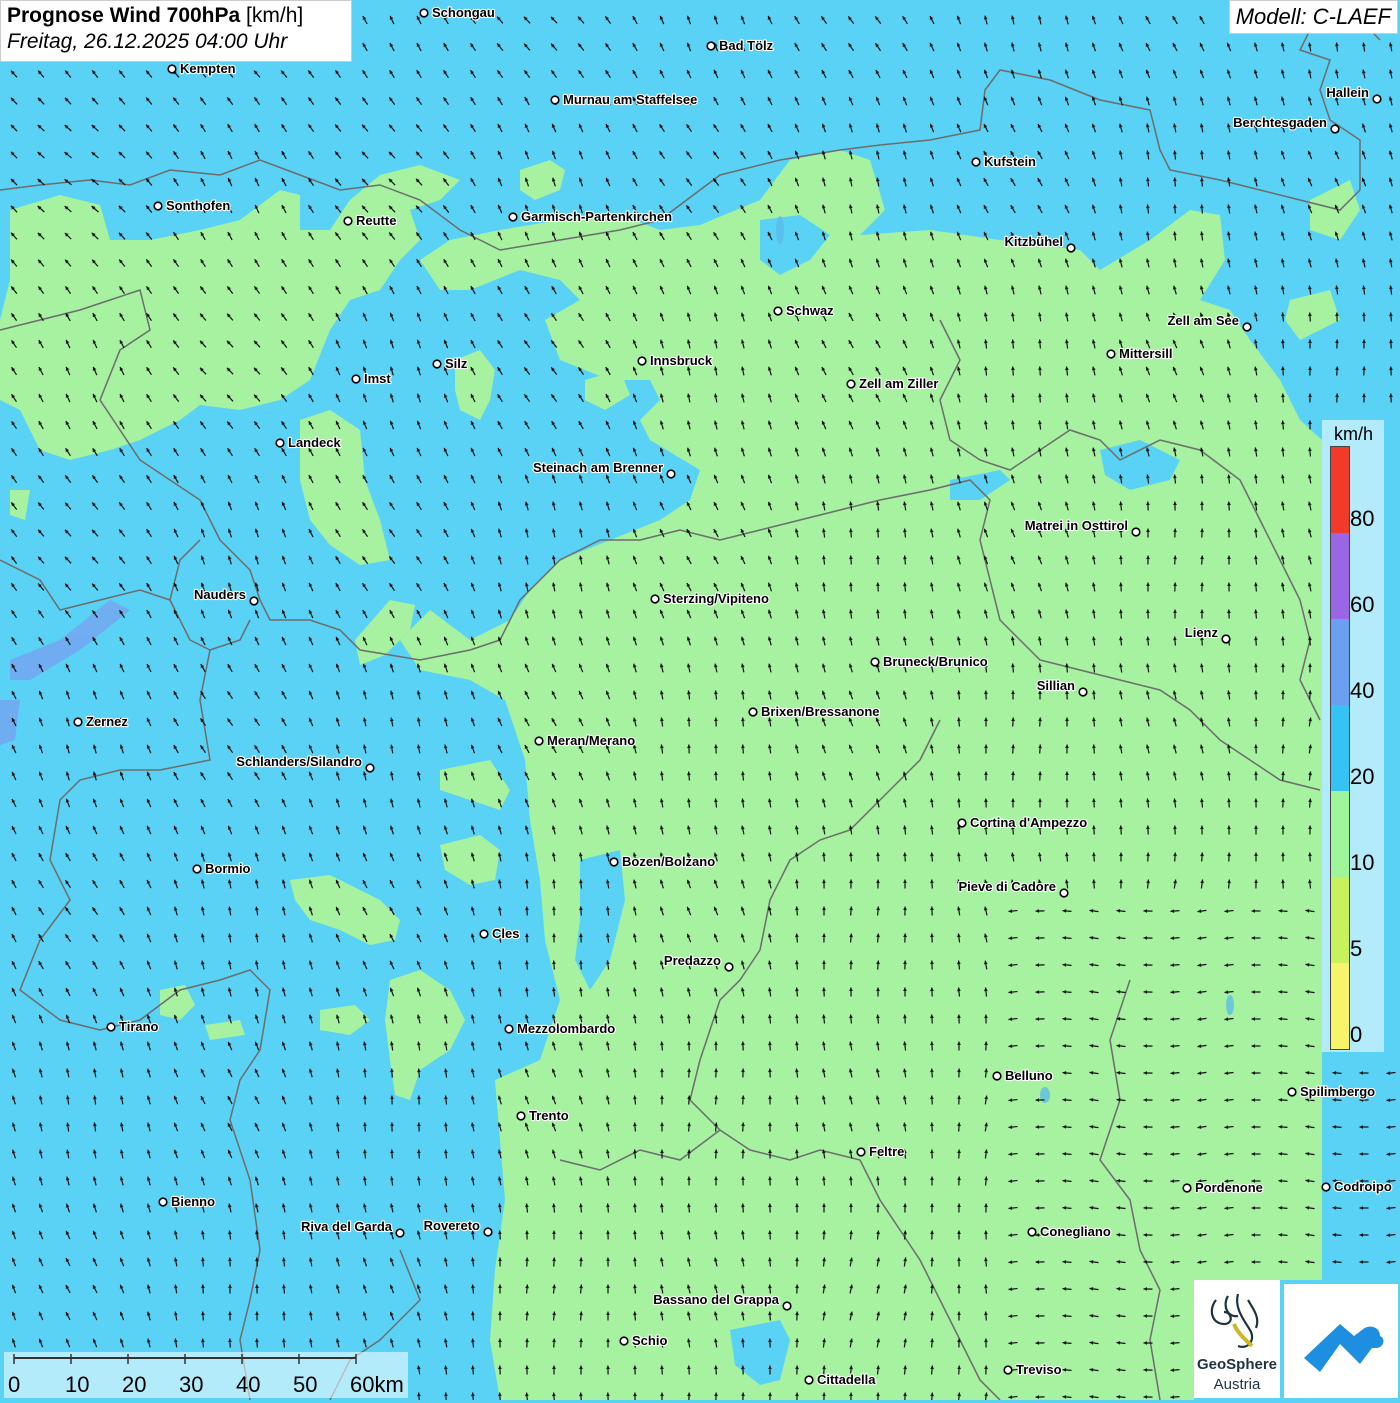 The height and width of the screenshot is (1403, 1400). What do you see at coordinates (299, 761) in the screenshot?
I see `city-label: Schlanders/Silandro` at bounding box center [299, 761].